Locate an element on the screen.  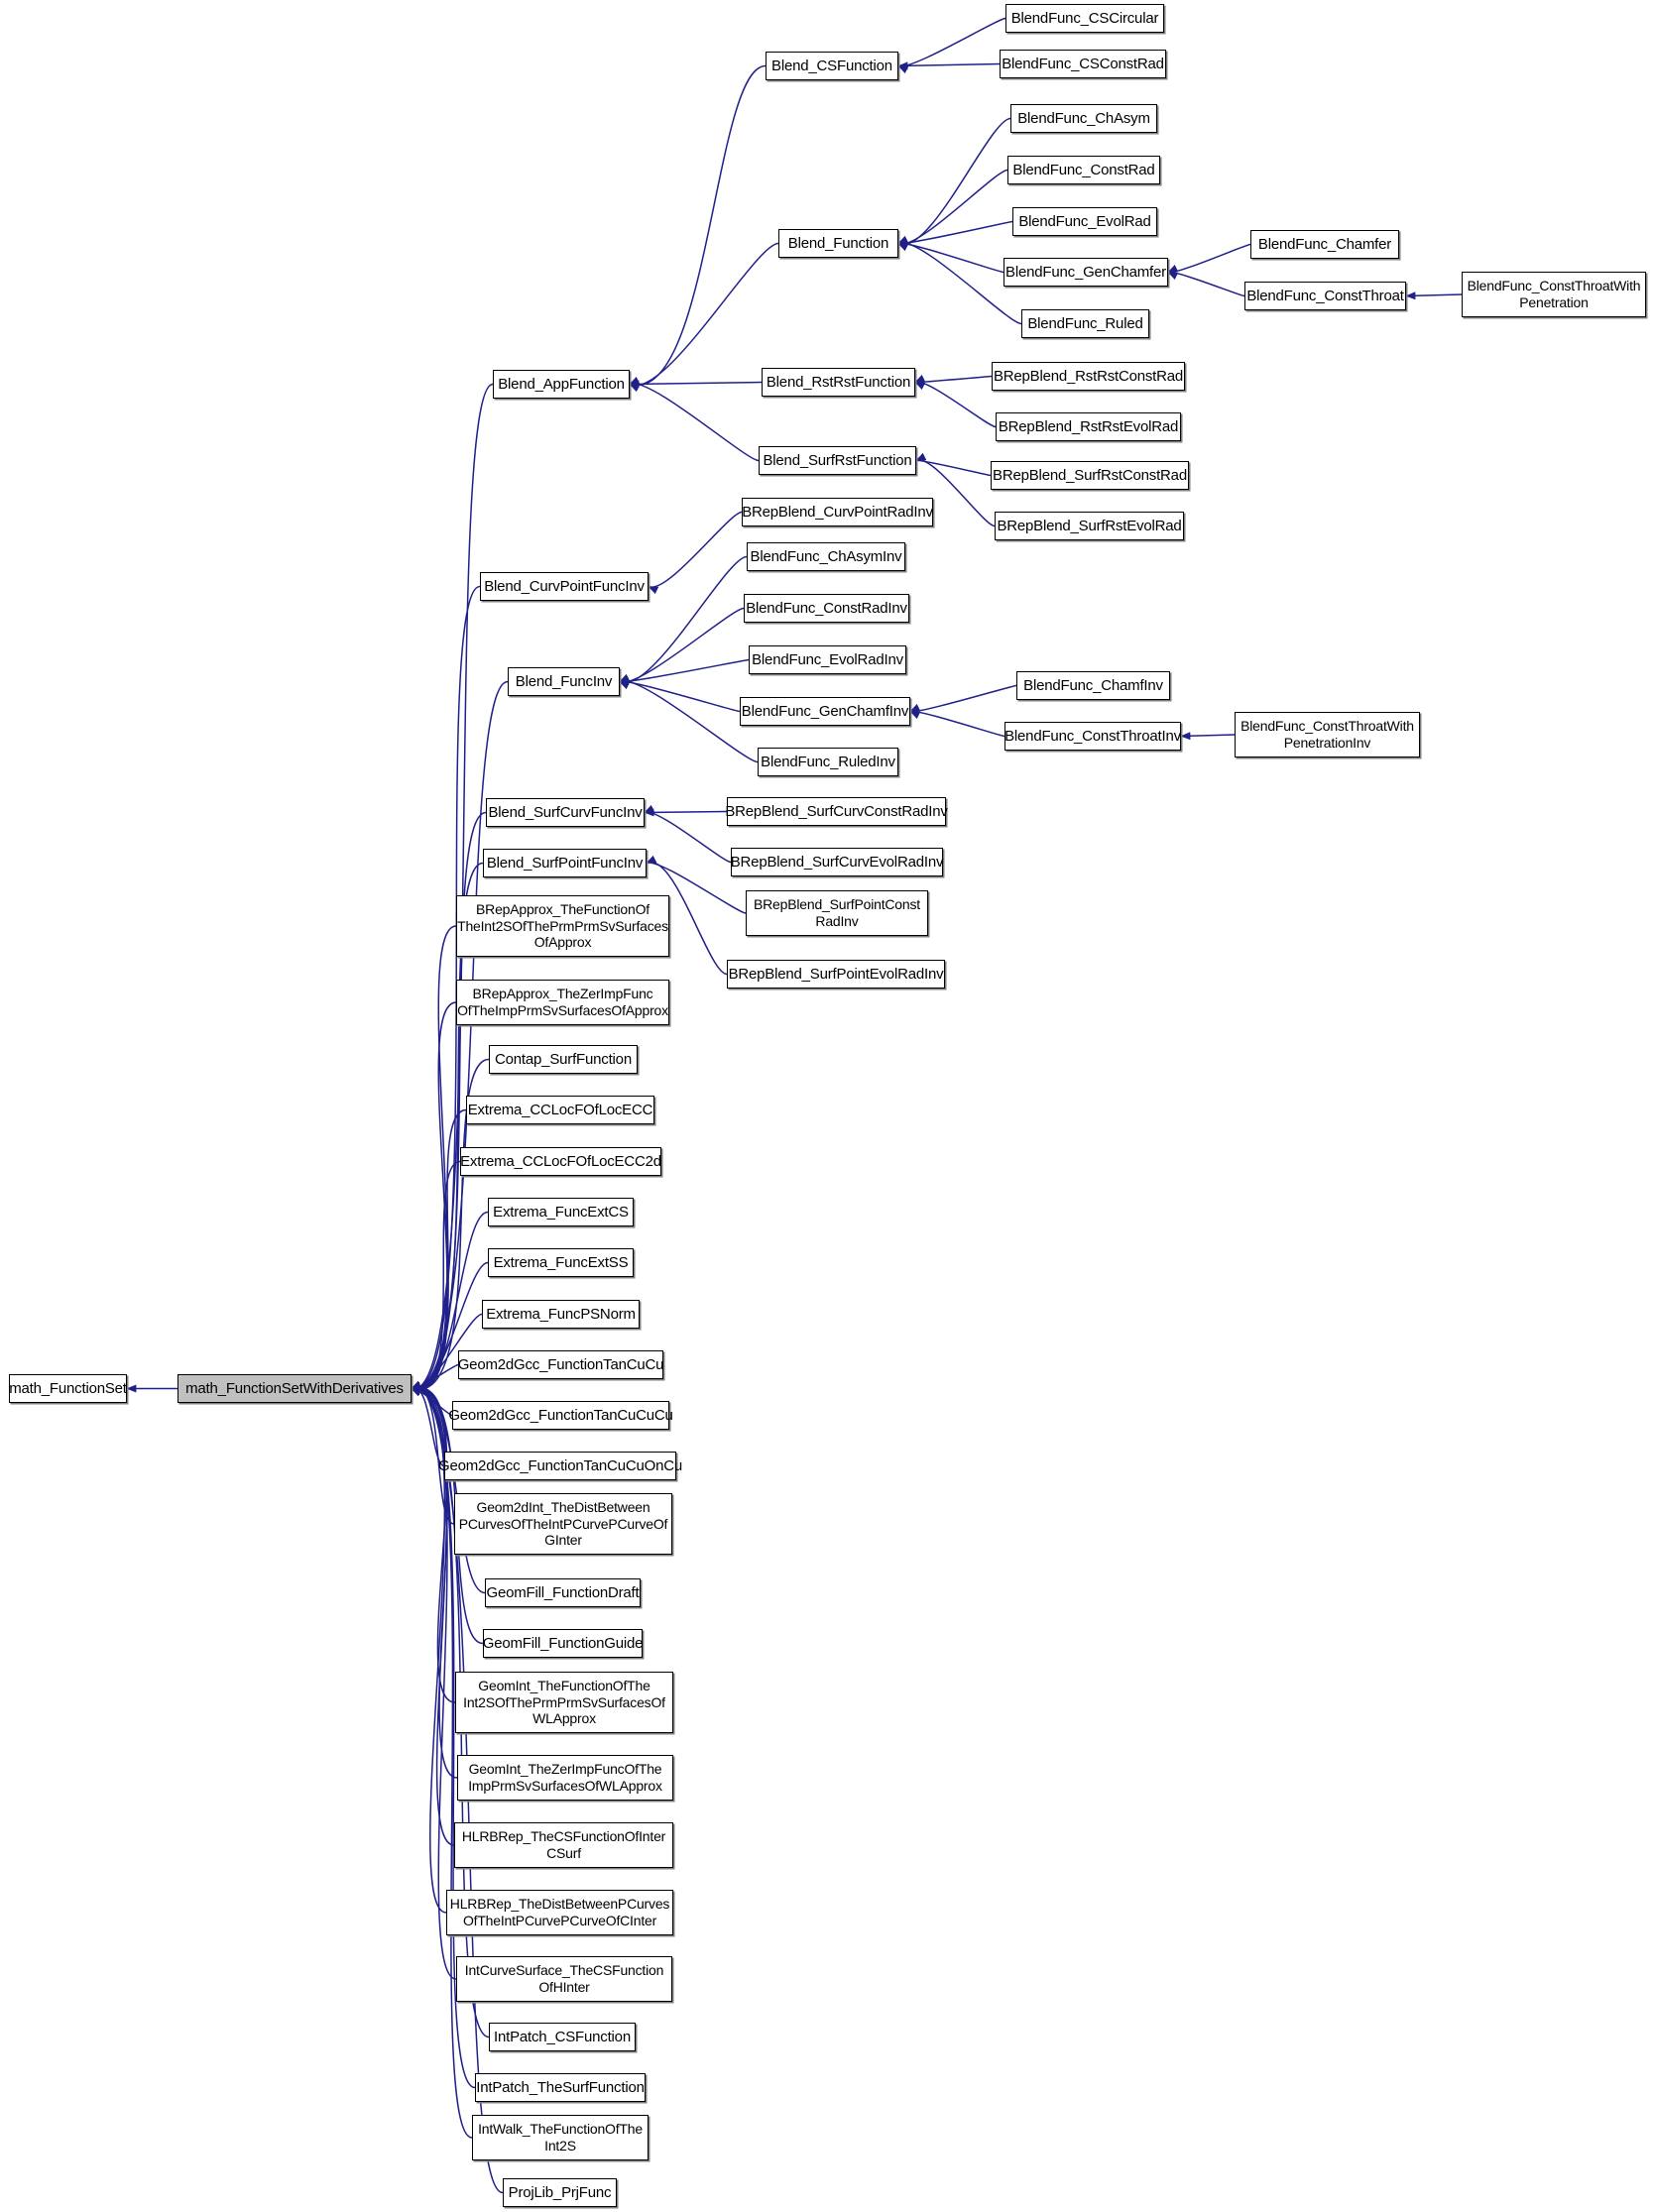
class-node-BlendFunc_GenChamfer: BlendFunc_GenChamfer is located at coordinates (1086, 272).